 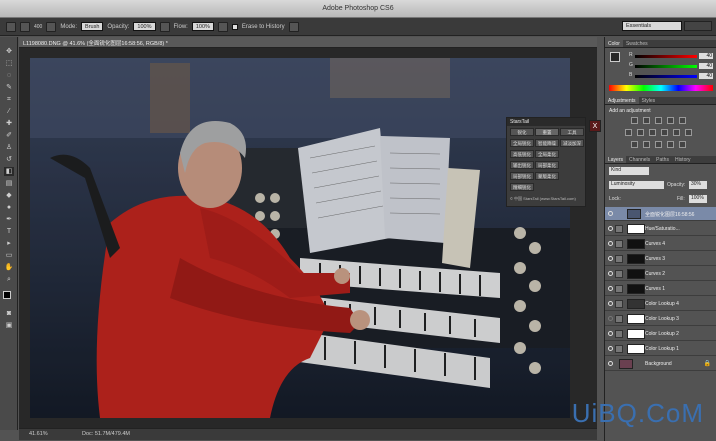 I want to click on flow-input: 100%, so click(x=202, y=26).